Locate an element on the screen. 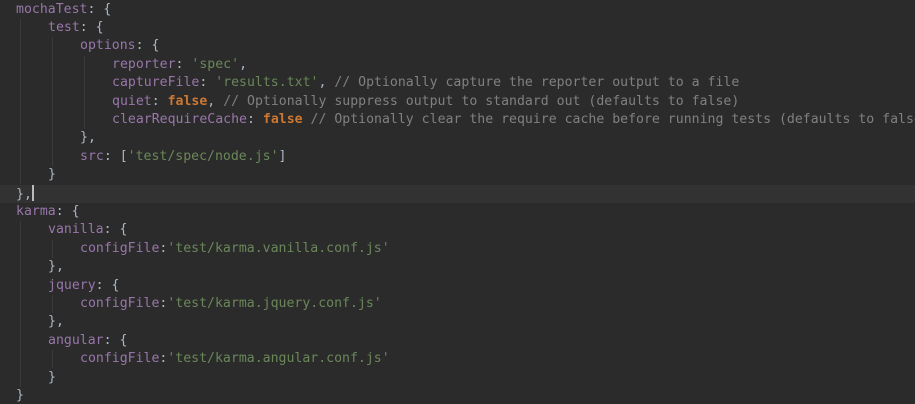 The width and height of the screenshot is (915, 404). property-key: options is located at coordinates (108, 46).